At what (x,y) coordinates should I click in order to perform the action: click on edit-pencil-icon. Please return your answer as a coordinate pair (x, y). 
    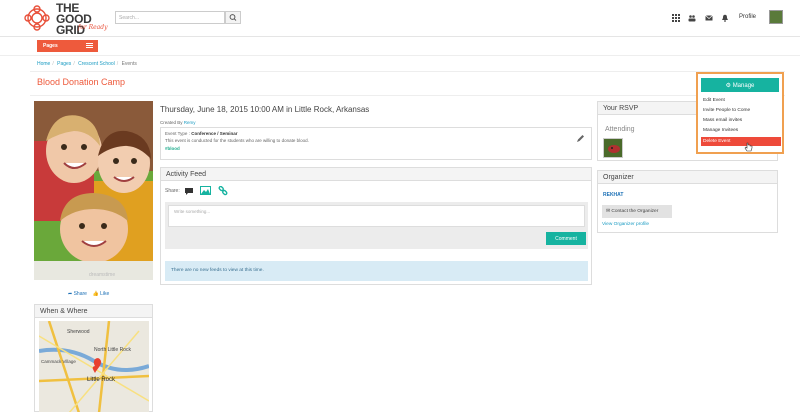
    Looking at the image, I should click on (580, 138).